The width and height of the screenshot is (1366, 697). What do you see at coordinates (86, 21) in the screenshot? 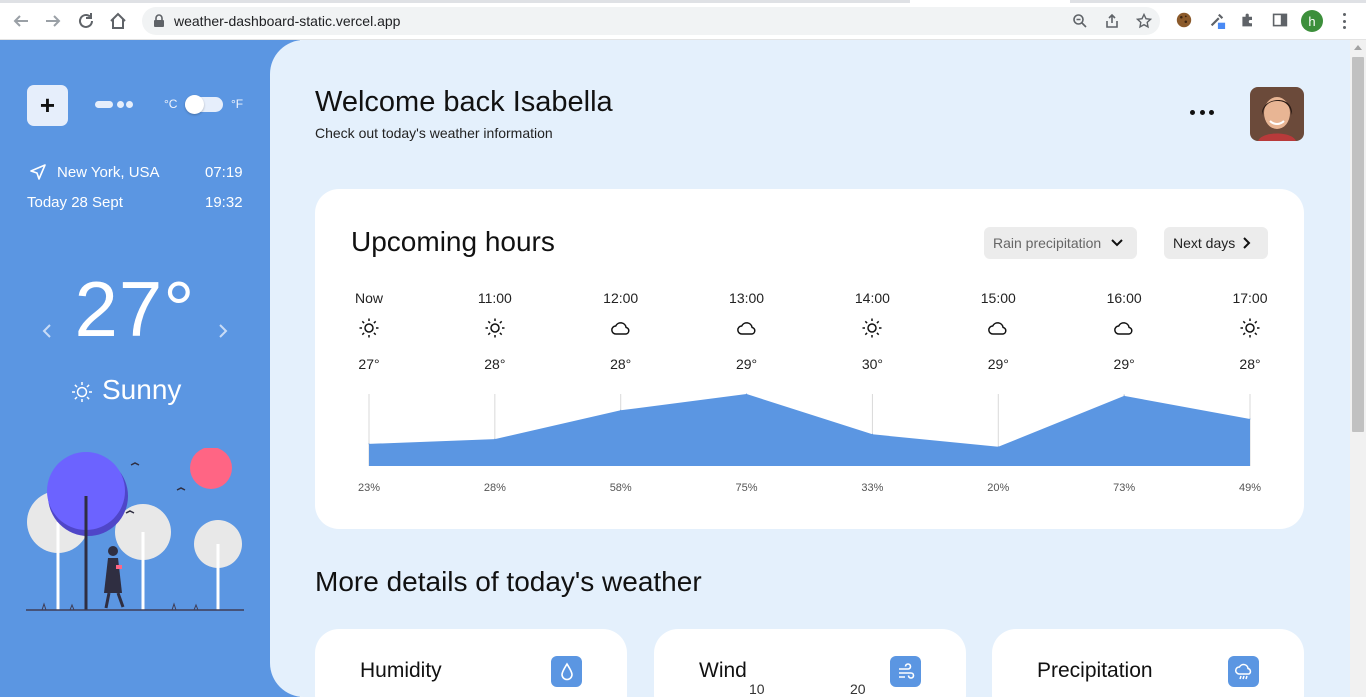
I see `reload-icon` at bounding box center [86, 21].